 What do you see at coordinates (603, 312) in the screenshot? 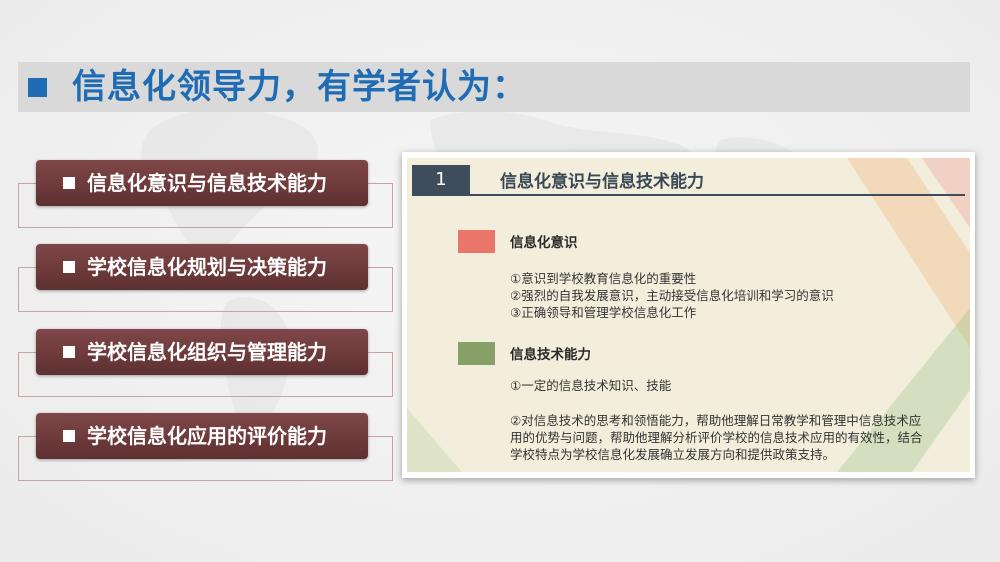
I see `section-line: ③正确领导和管理学校信息化工作` at bounding box center [603, 312].